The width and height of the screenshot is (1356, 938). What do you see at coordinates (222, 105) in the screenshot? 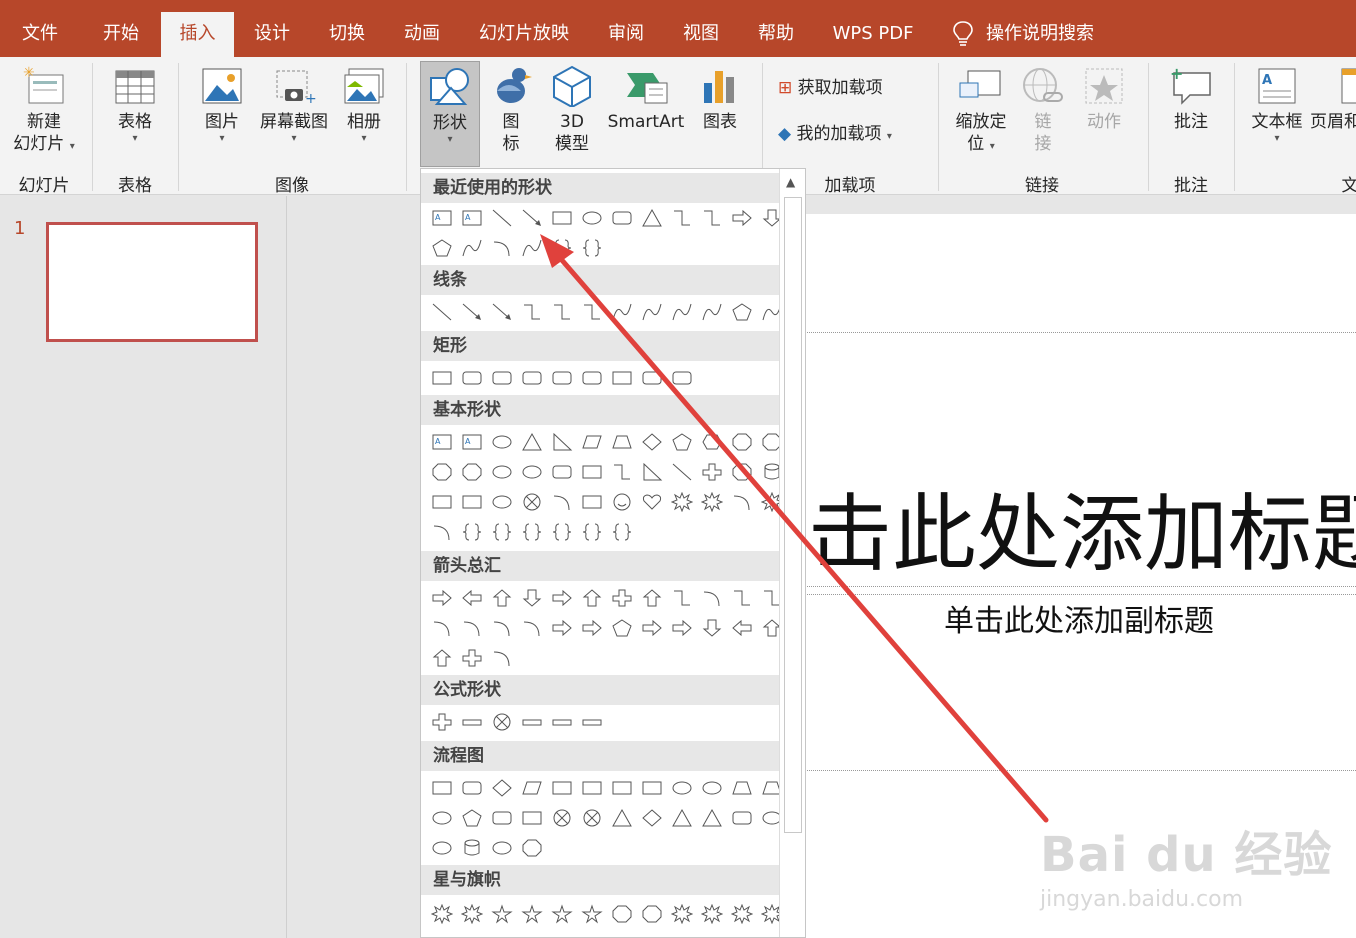
I see `picture-button: 图片 ▾` at bounding box center [222, 105].